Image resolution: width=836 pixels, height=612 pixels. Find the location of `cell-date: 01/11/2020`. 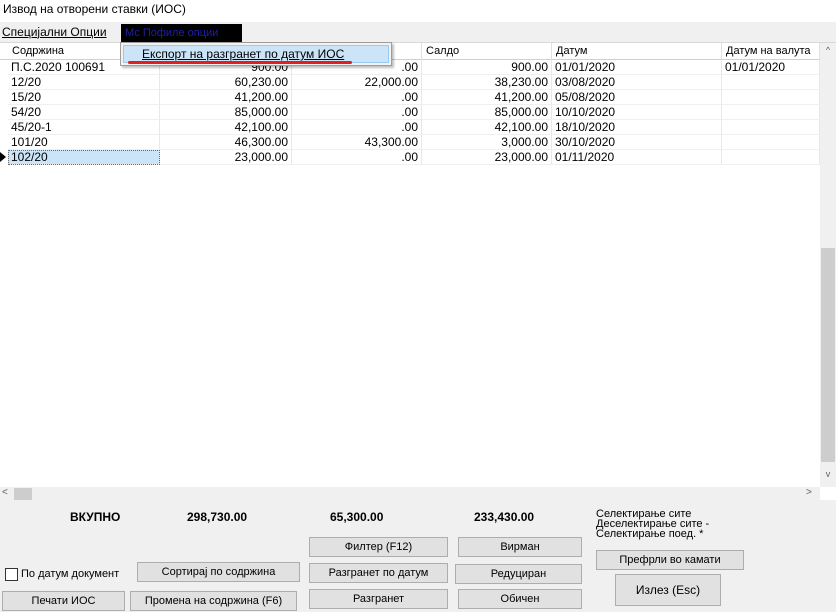

cell-date: 01/11/2020 is located at coordinates (637, 157).